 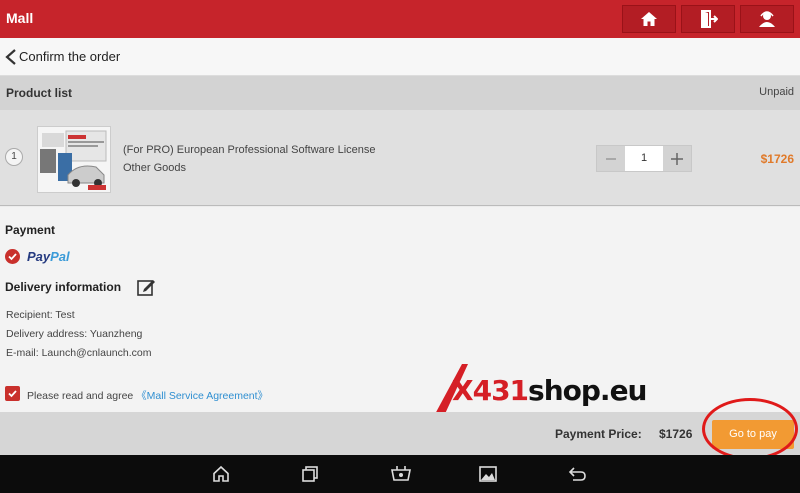 I want to click on agreement-checkbox, so click(x=12, y=393).